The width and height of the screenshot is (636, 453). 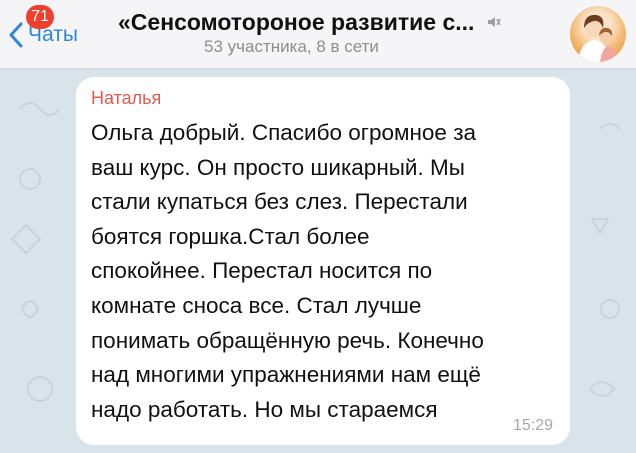 What do you see at coordinates (16, 35) in the screenshot?
I see `chevron-left-icon` at bounding box center [16, 35].